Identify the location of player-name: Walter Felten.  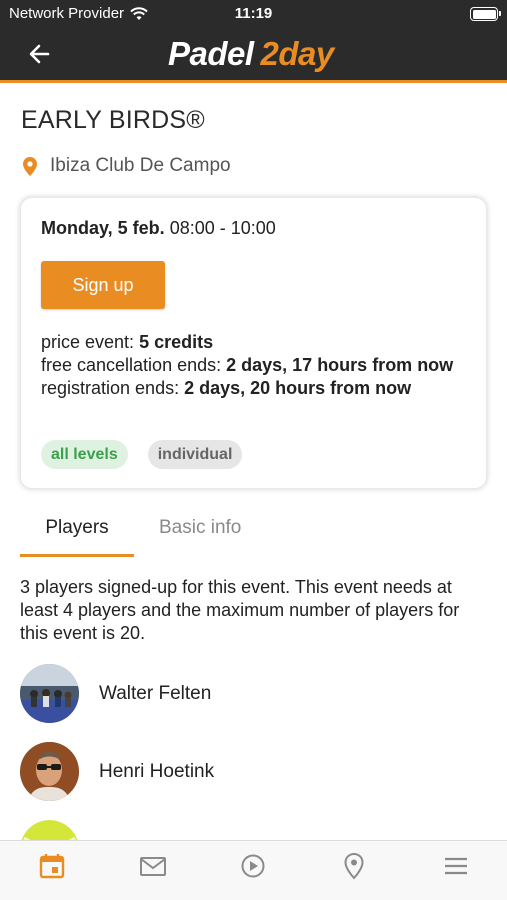
(155, 693).